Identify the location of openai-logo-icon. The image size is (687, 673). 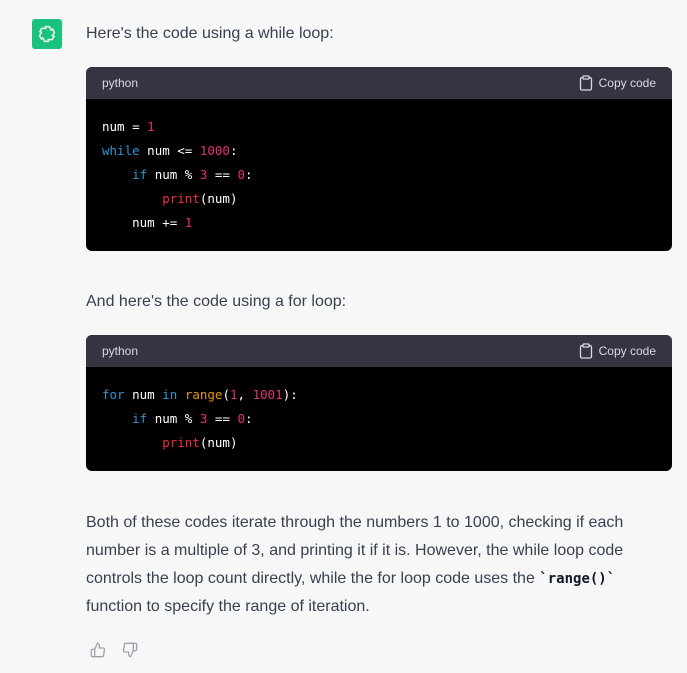
(47, 34).